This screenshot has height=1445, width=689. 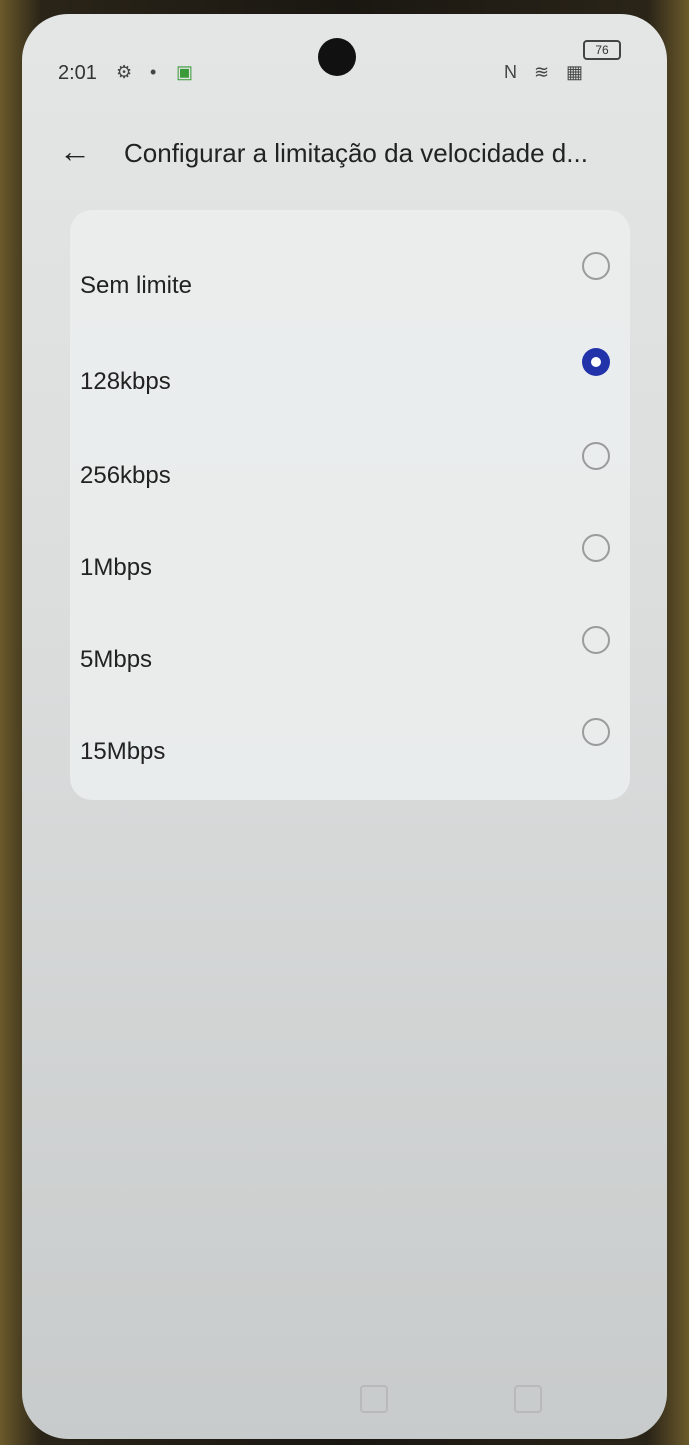 I want to click on option-256kbps: 256kbps, so click(x=350, y=461).